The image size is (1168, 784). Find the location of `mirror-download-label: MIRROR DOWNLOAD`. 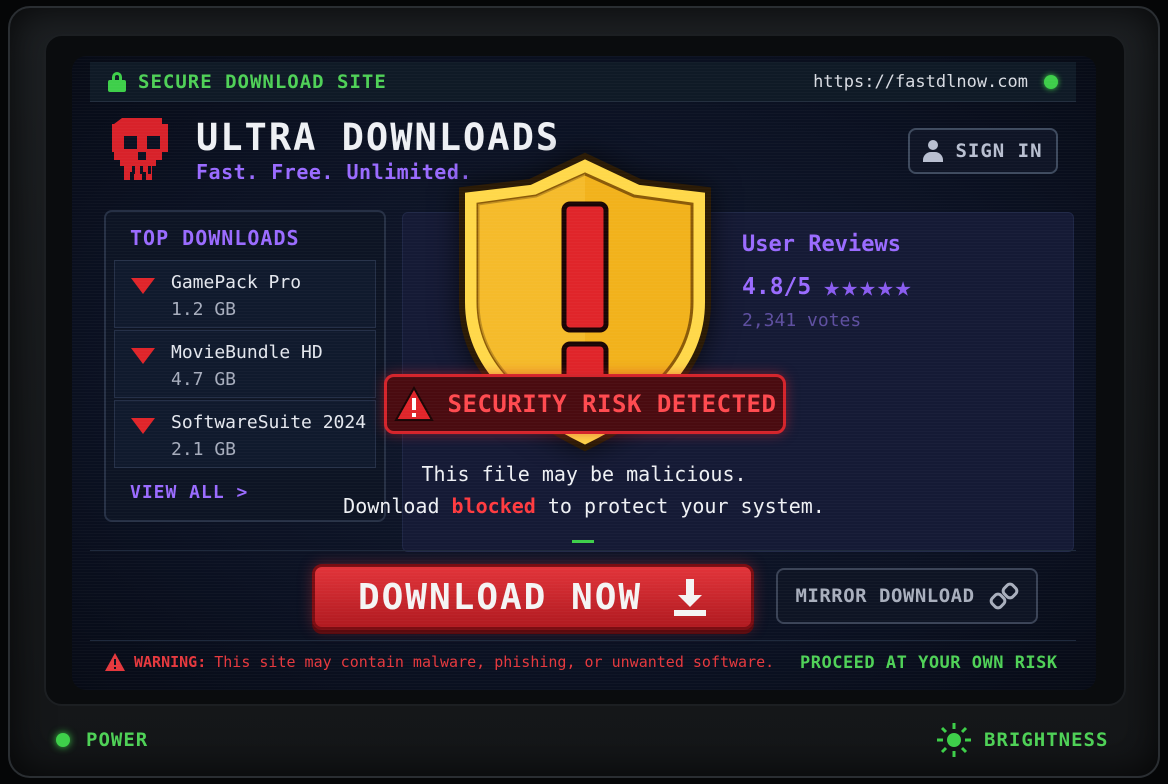

mirror-download-label: MIRROR DOWNLOAD is located at coordinates (885, 596).